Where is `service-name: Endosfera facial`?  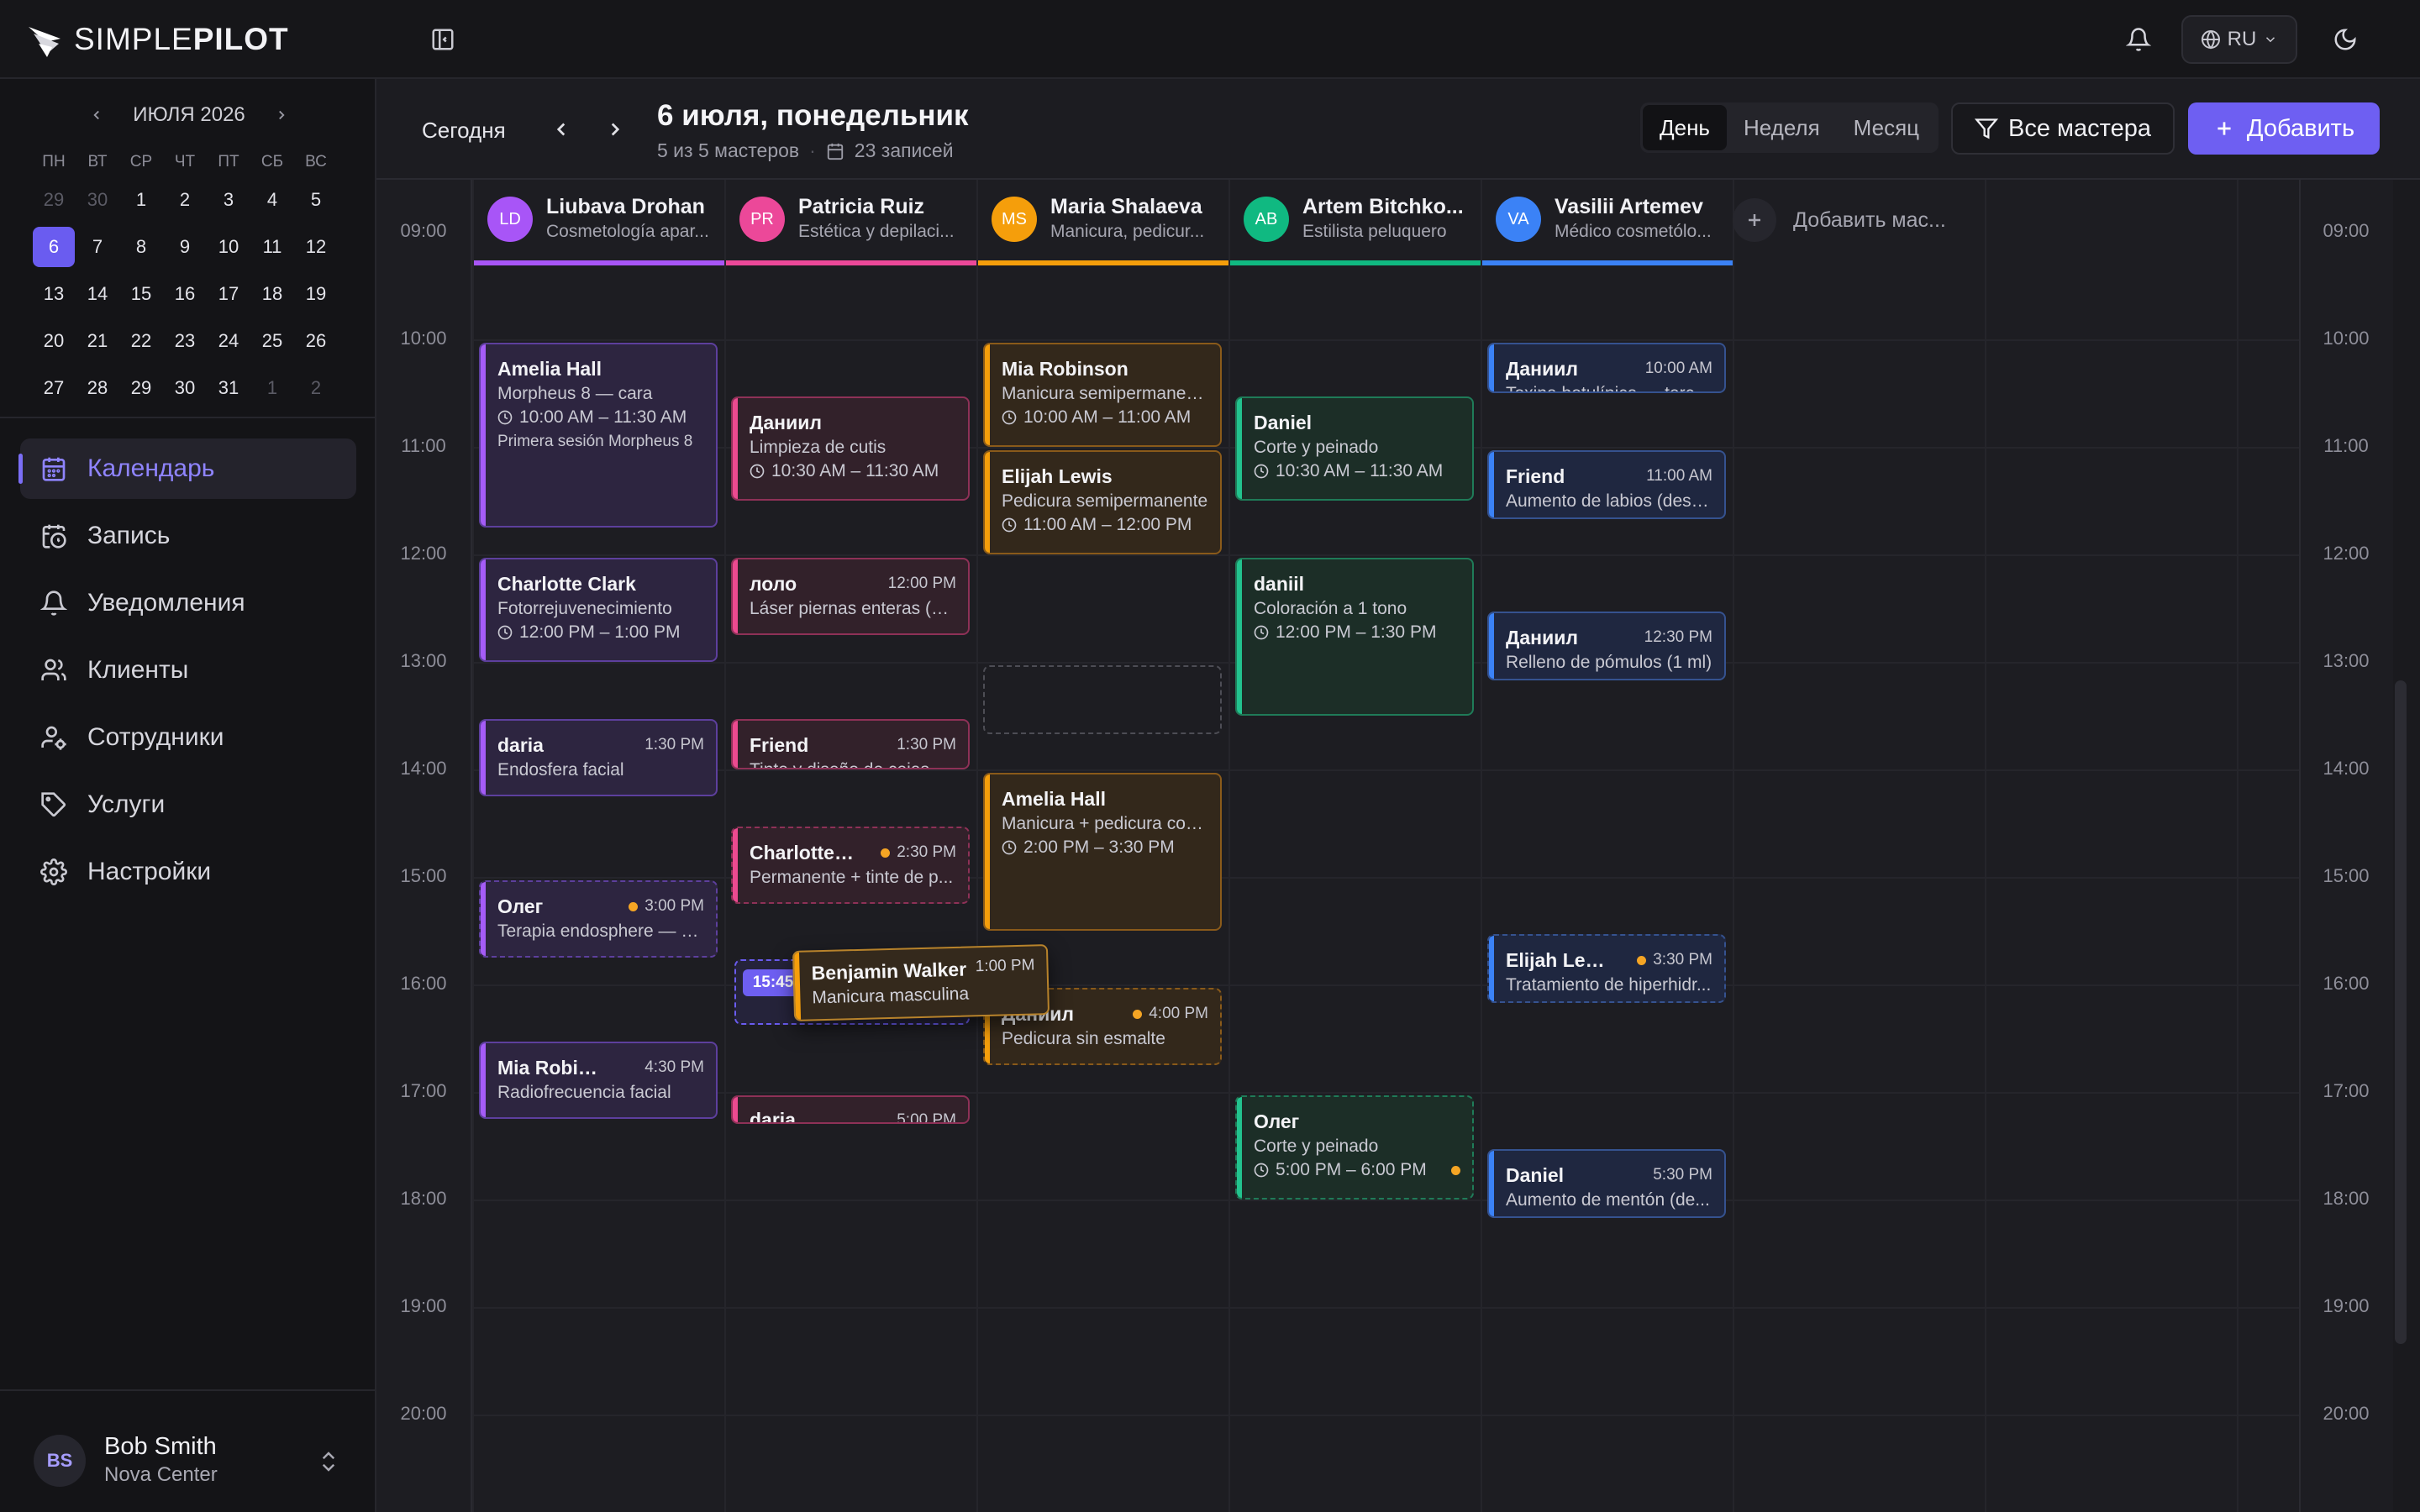
service-name: Endosfera facial is located at coordinates (560, 770).